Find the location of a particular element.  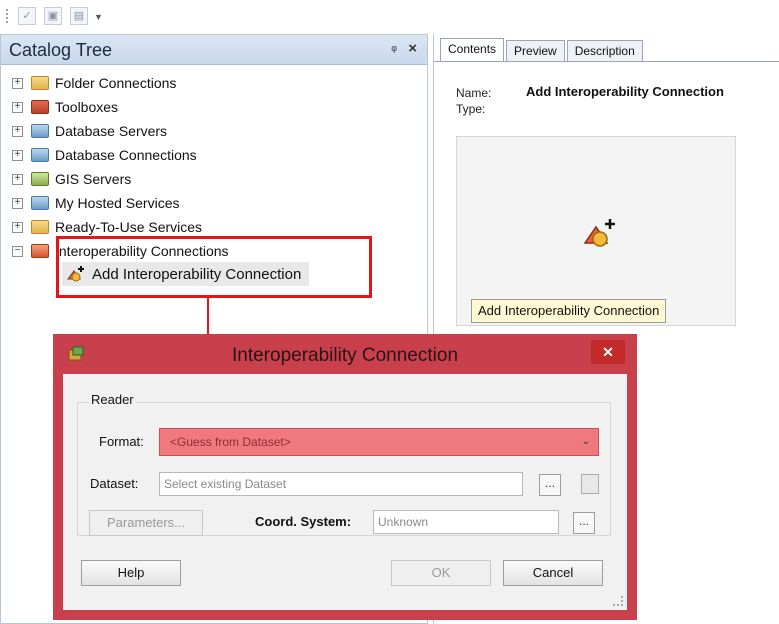

dataset-label: Dataset: is located at coordinates (114, 483).